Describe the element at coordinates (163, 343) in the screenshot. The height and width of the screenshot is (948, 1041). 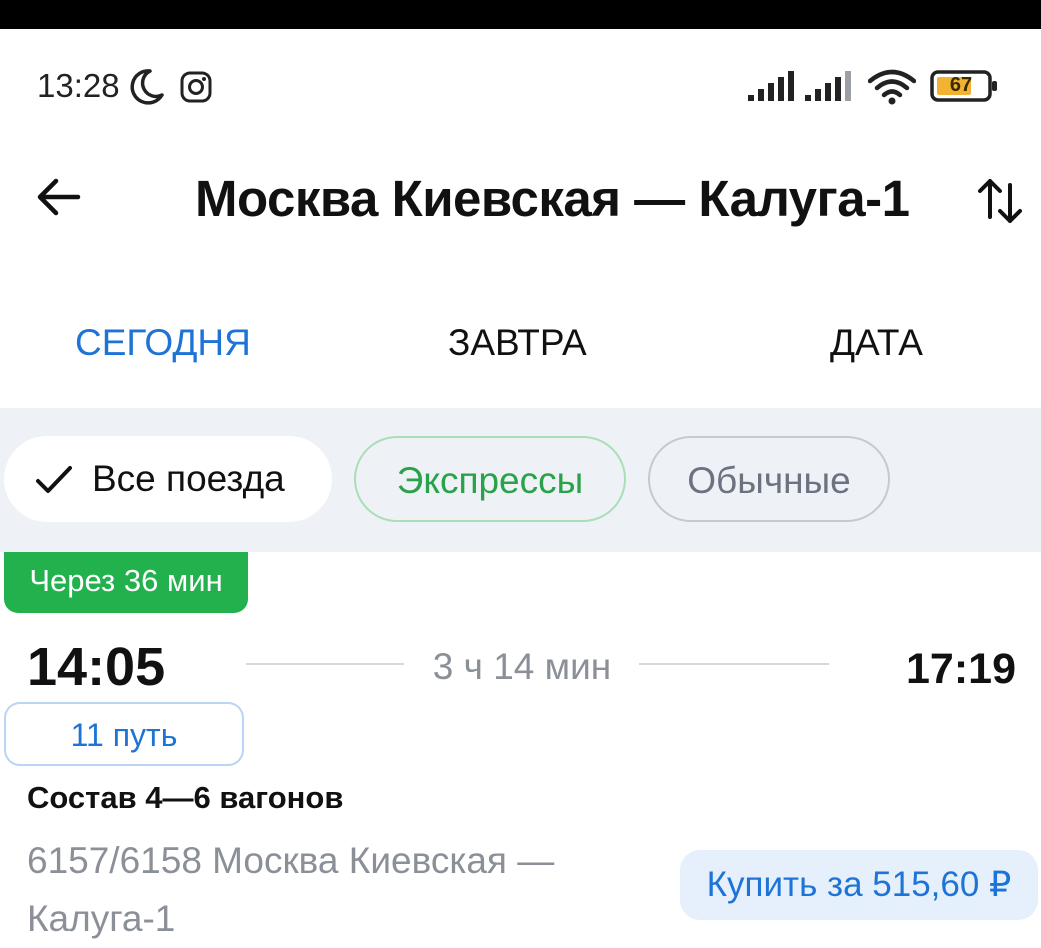
I see `tab-today: СЕГОДНЯ` at that location.